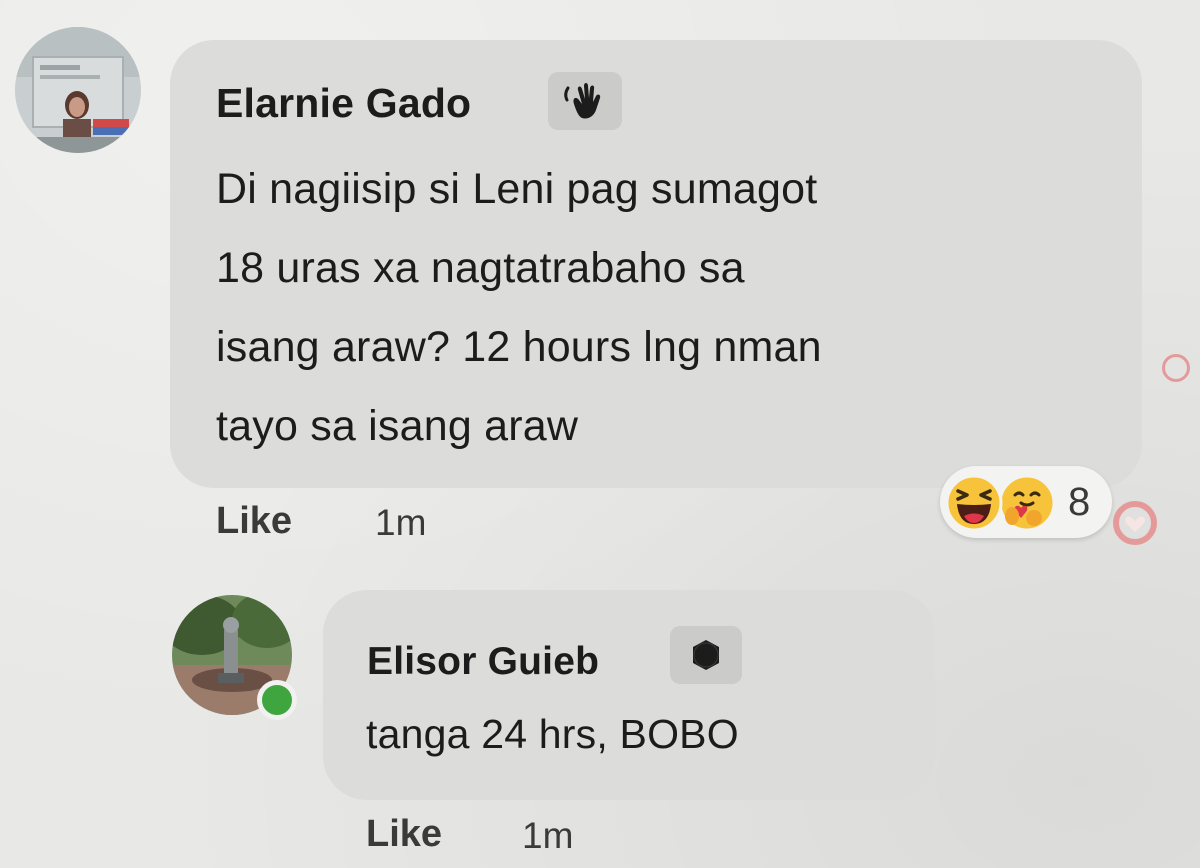 This screenshot has height=868, width=1200. I want to click on comment-text-line: Di nagiisip si Leni pag sumagot, so click(517, 189).